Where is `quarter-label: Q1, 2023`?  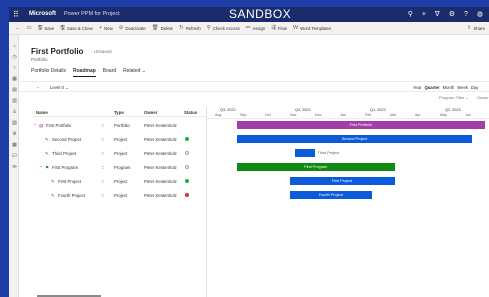 quarter-label: Q1, 2023 is located at coordinates (378, 110).